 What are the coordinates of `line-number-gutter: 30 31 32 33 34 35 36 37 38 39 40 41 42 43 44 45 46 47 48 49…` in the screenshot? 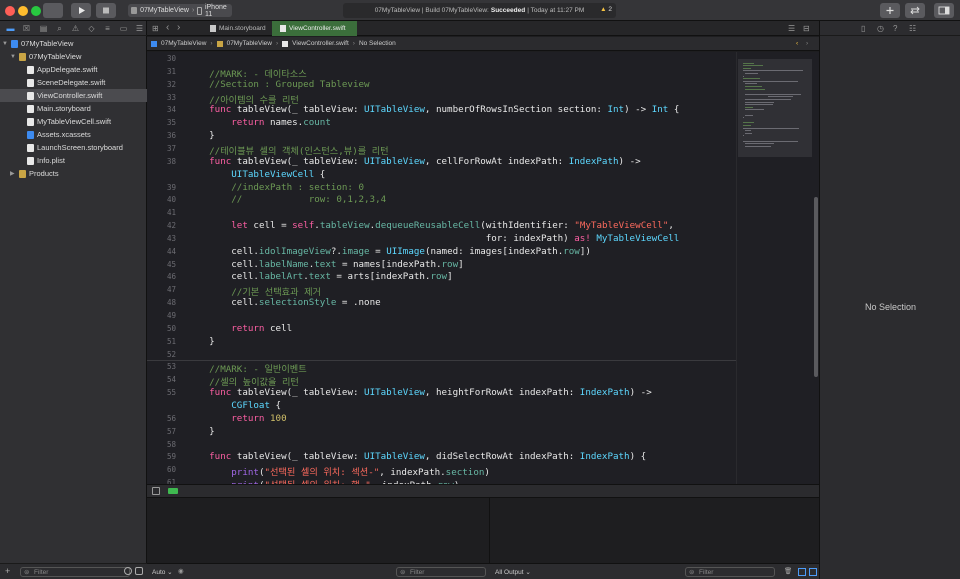 It's located at (163, 268).